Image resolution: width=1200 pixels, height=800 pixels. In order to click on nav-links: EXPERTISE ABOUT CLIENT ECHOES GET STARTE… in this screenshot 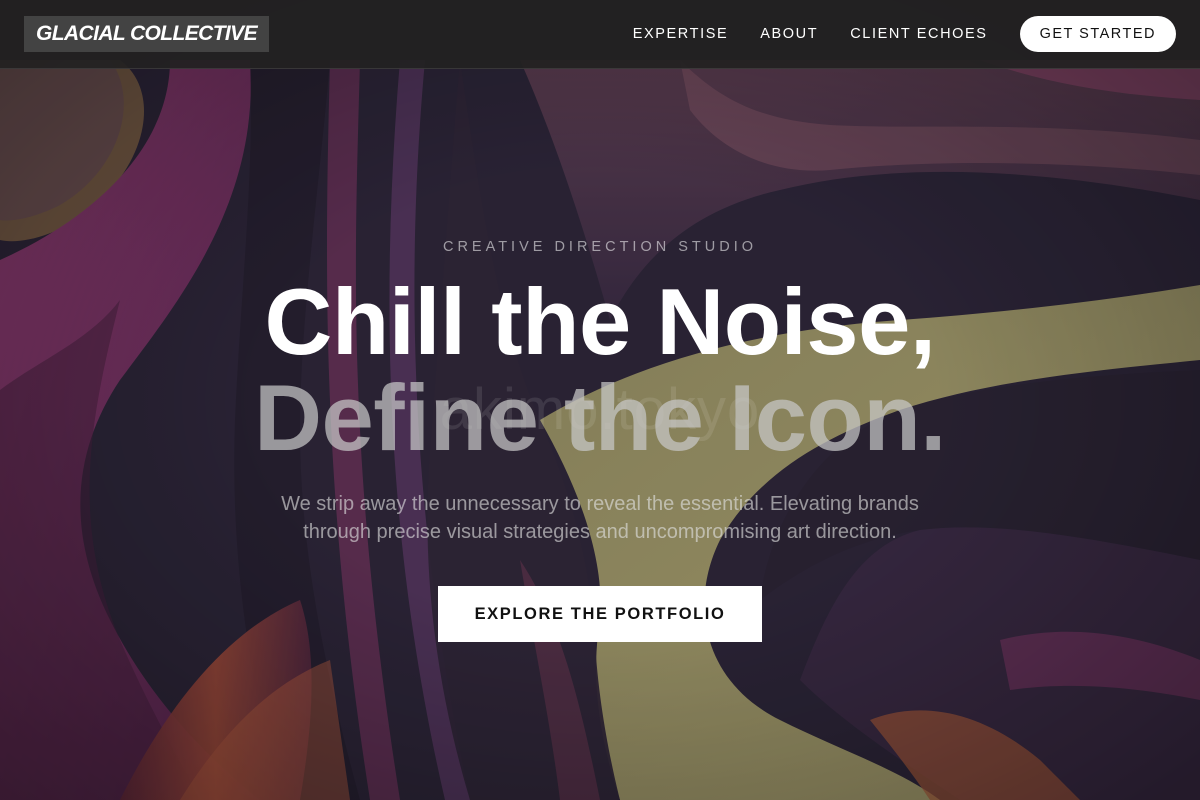, I will do `click(904, 34)`.